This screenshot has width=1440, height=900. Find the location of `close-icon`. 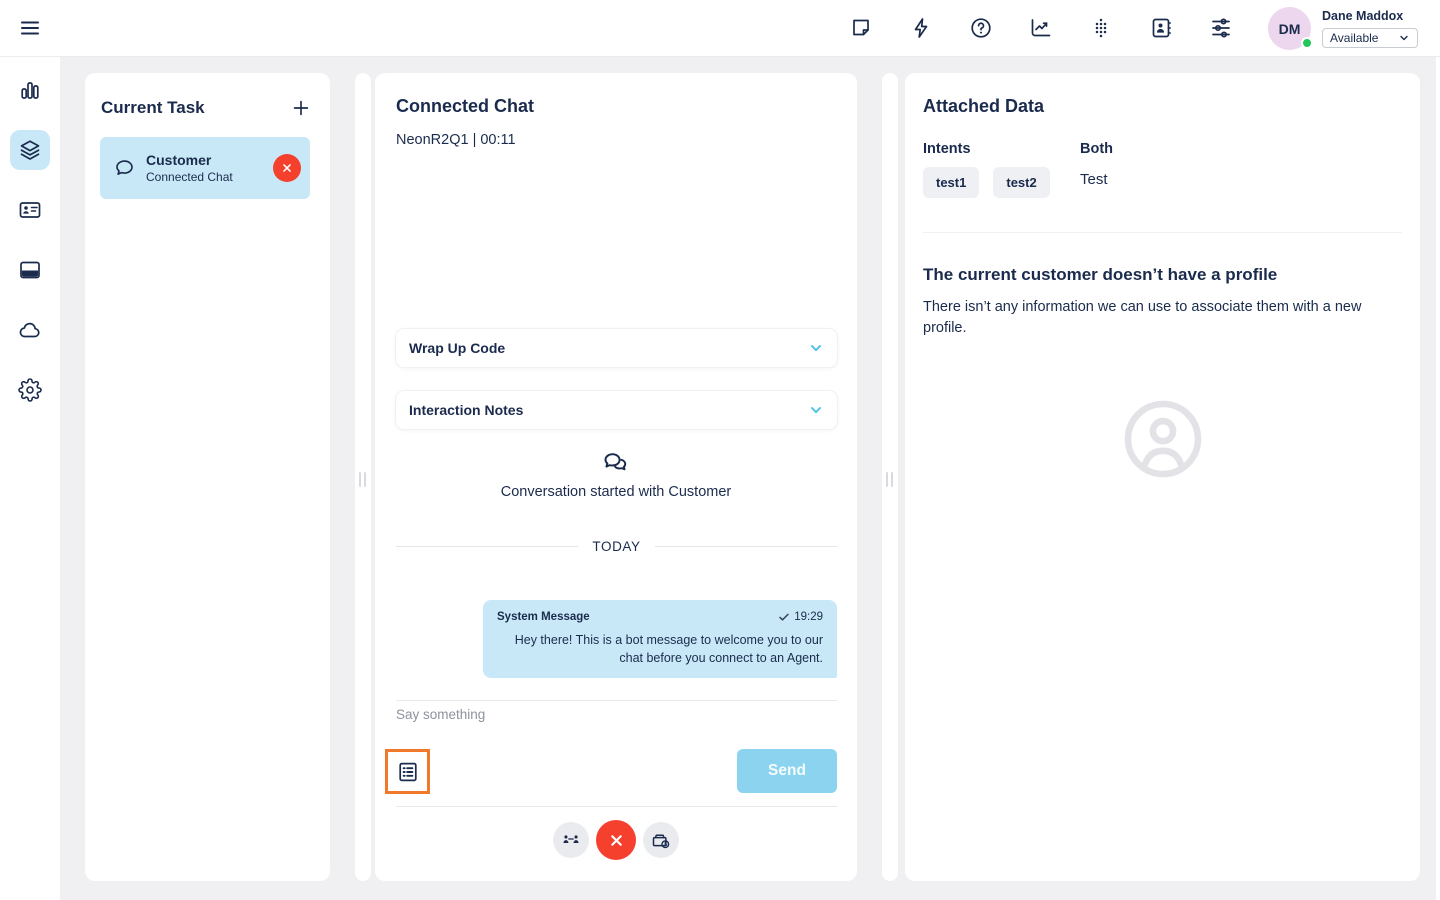

close-icon is located at coordinates (616, 840).